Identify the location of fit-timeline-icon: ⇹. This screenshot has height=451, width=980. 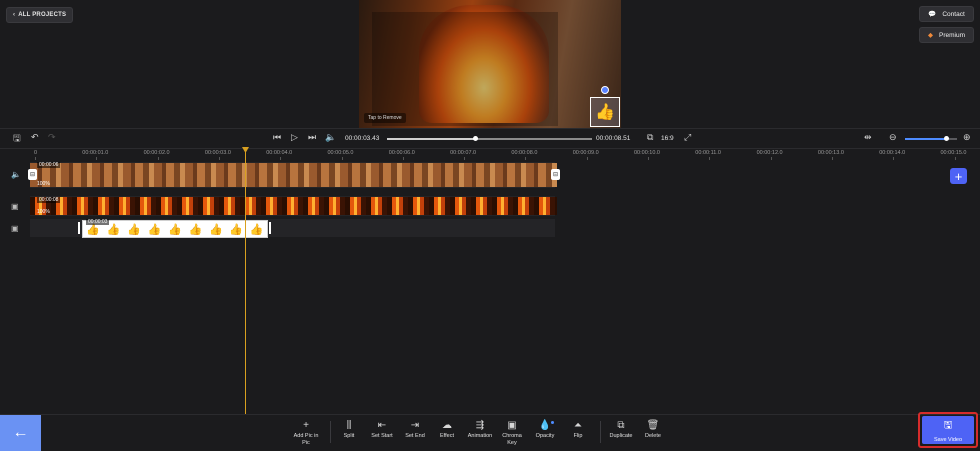
(868, 137).